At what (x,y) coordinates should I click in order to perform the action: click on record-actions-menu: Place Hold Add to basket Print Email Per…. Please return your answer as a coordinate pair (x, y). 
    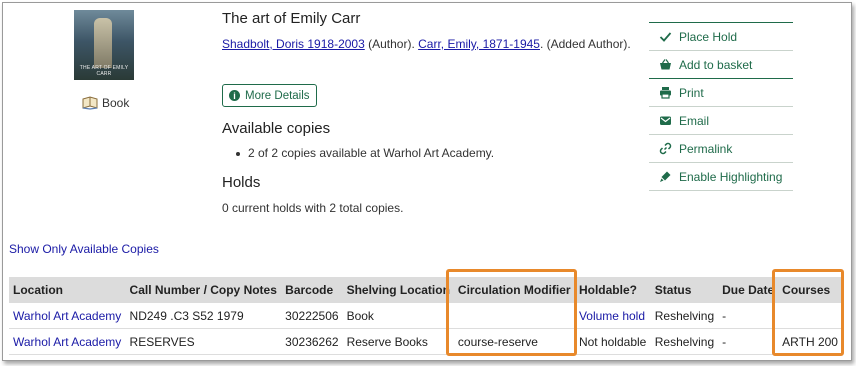
    Looking at the image, I should click on (721, 106).